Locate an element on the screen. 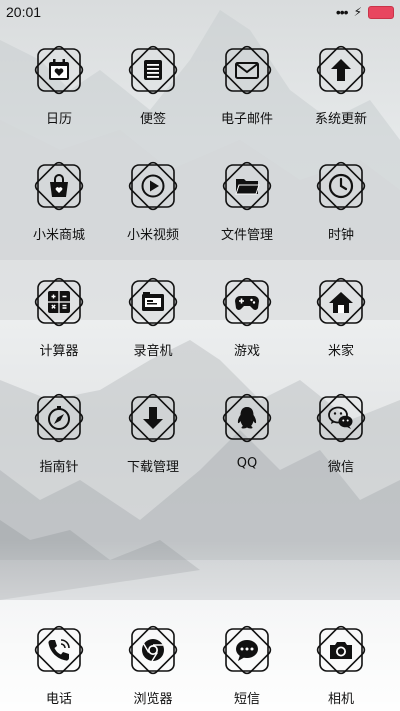 This screenshot has height=711, width=400. app-recorder: 录音机 is located at coordinates (153, 315).